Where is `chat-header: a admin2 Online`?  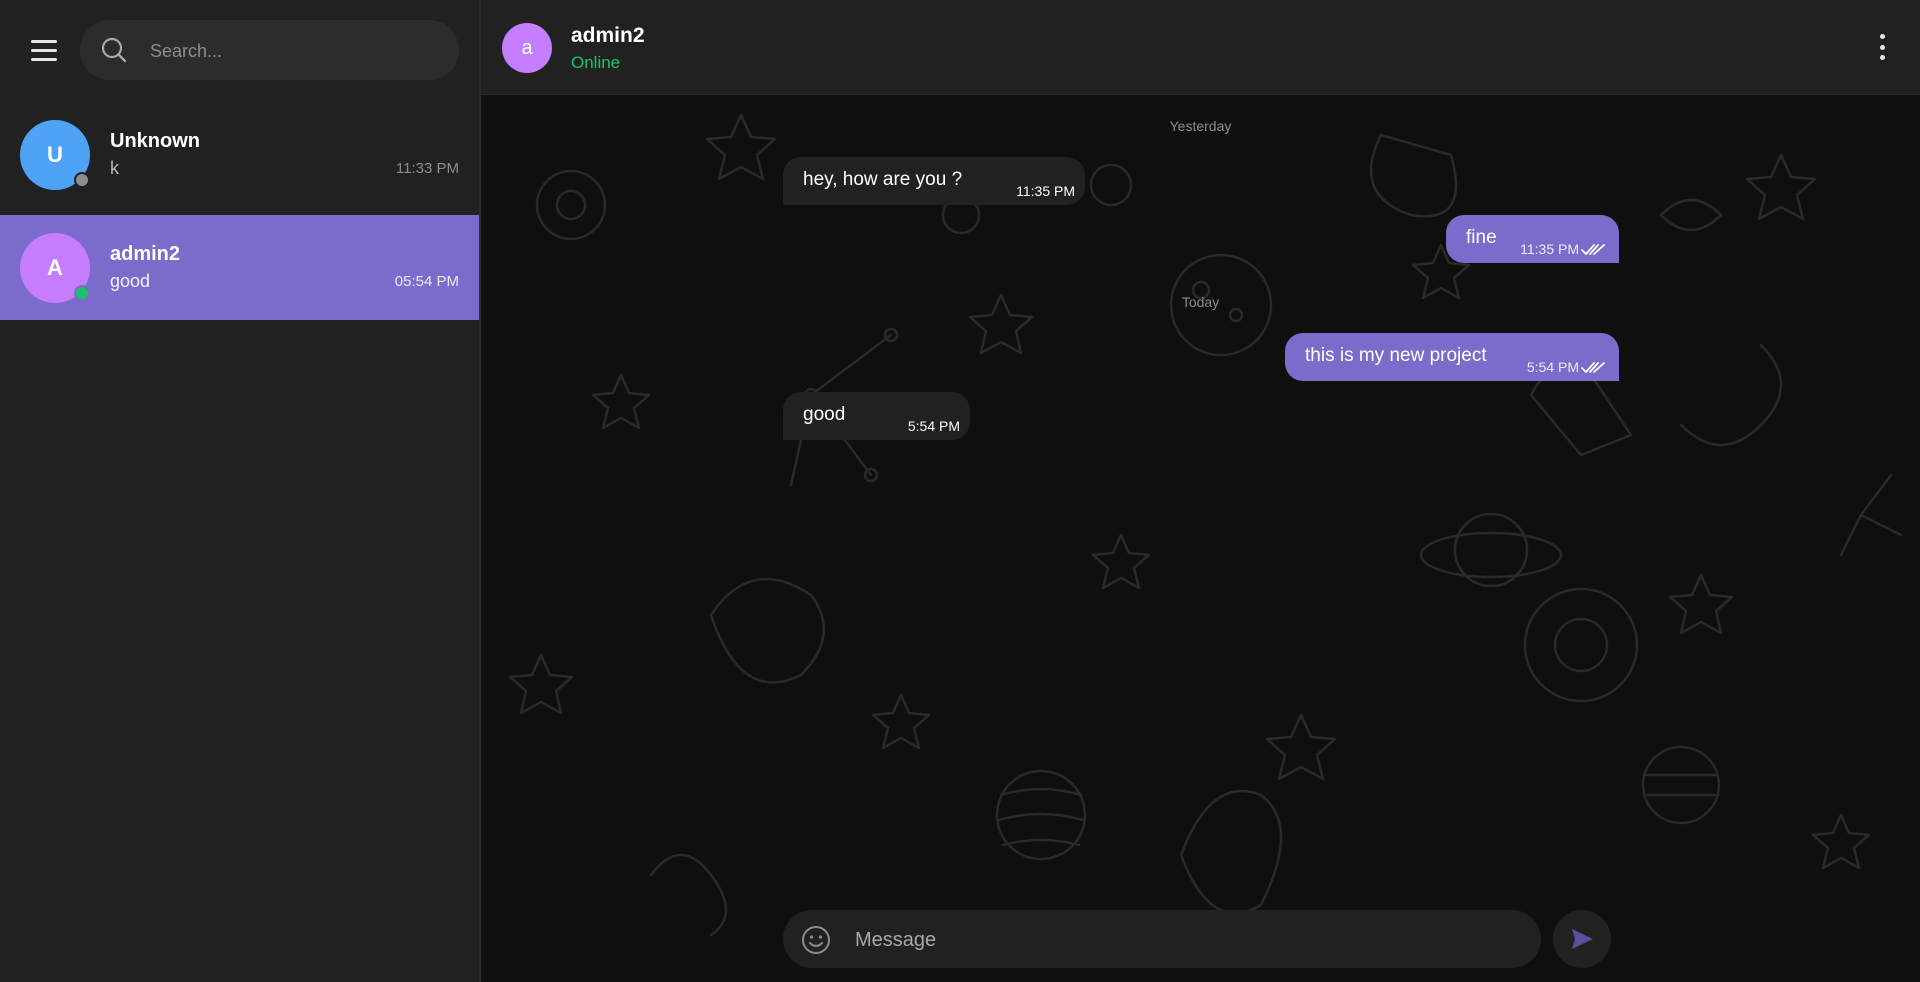
chat-header: a admin2 Online is located at coordinates (1200, 47).